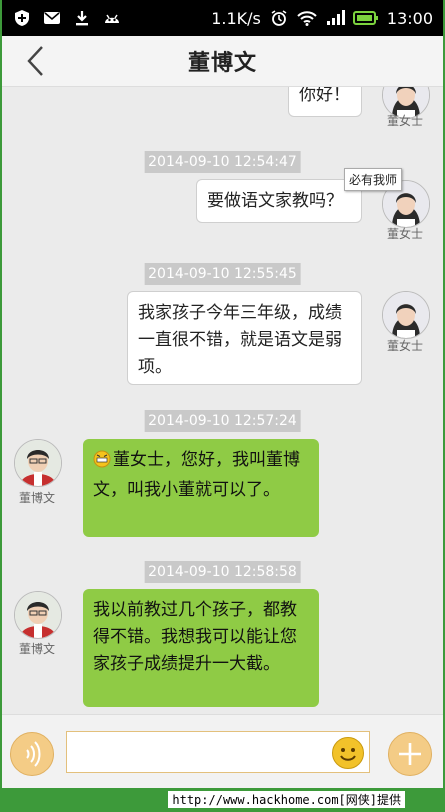 This screenshot has height=812, width=445. What do you see at coordinates (279, 18) in the screenshot?
I see `alarm-icon` at bounding box center [279, 18].